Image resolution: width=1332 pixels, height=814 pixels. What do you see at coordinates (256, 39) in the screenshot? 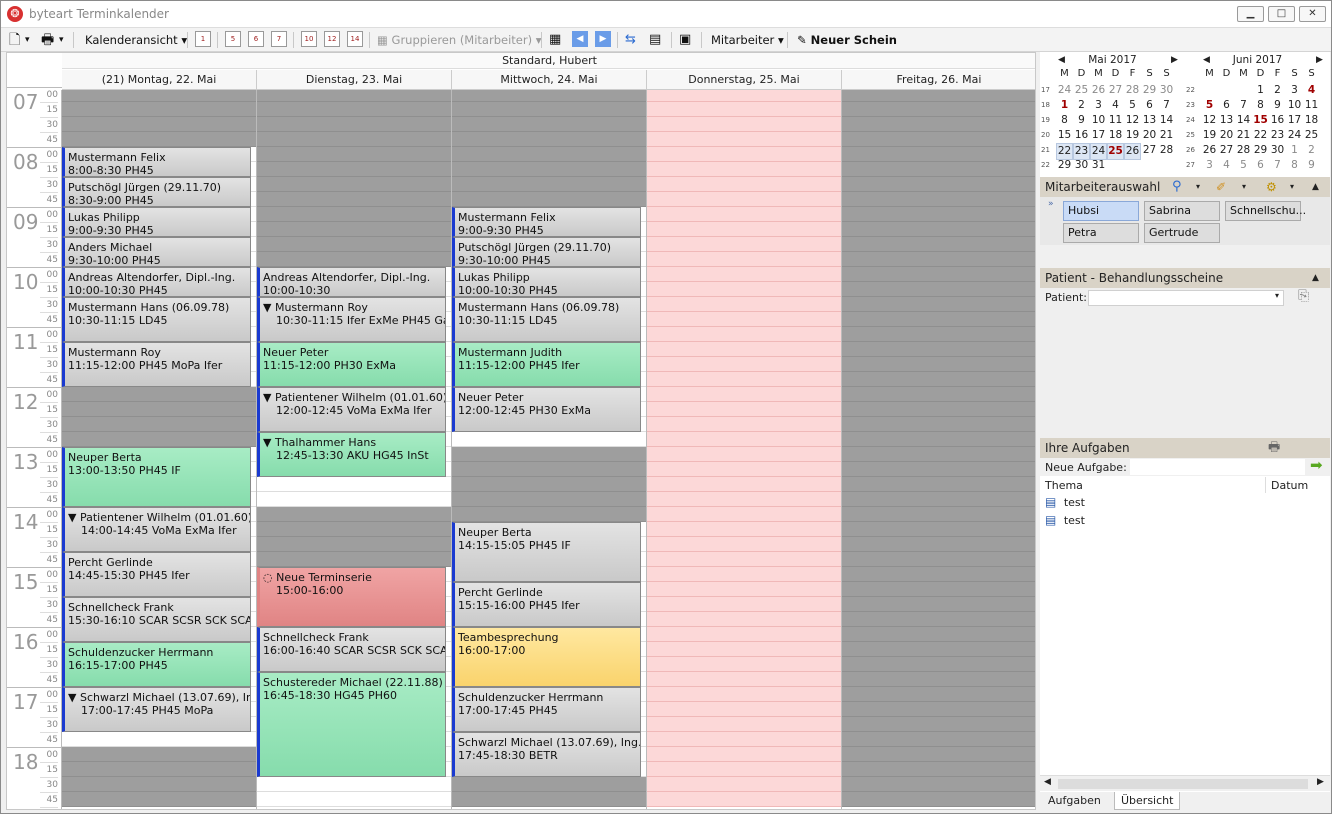
I see `day-view-6-icon: 6` at bounding box center [256, 39].